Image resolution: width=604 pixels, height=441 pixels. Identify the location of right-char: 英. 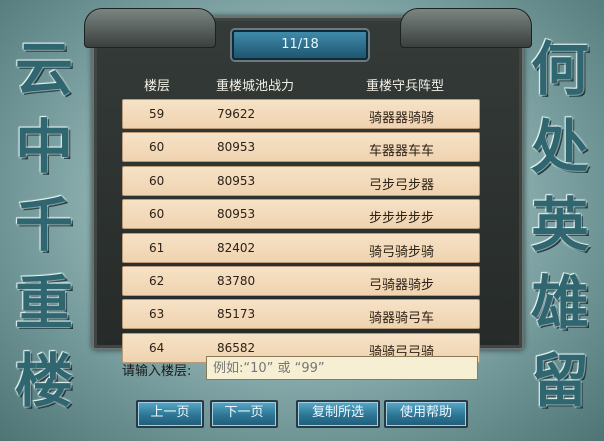
(559, 225).